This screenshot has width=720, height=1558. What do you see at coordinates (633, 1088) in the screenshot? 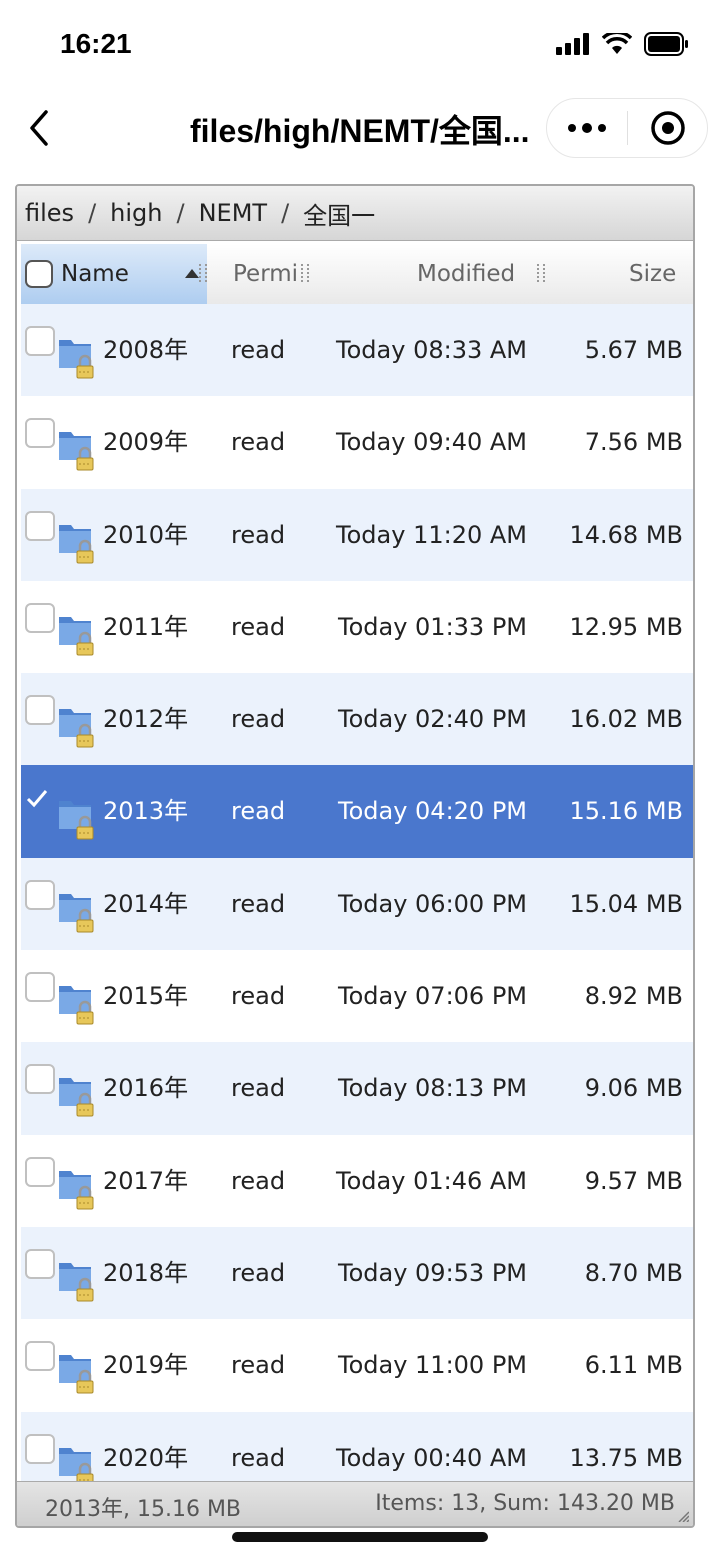
I see `file-size: 9.06 MB` at bounding box center [633, 1088].